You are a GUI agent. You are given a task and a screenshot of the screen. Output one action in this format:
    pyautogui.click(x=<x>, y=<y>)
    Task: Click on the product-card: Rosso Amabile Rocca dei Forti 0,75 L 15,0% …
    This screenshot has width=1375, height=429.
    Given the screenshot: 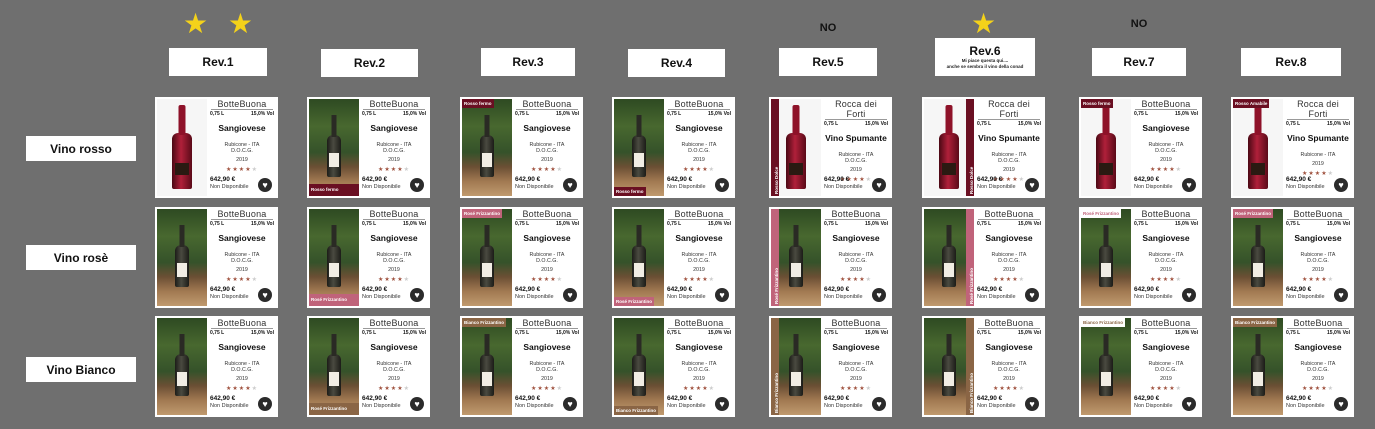 What is the action you would take?
    pyautogui.click(x=1292, y=147)
    